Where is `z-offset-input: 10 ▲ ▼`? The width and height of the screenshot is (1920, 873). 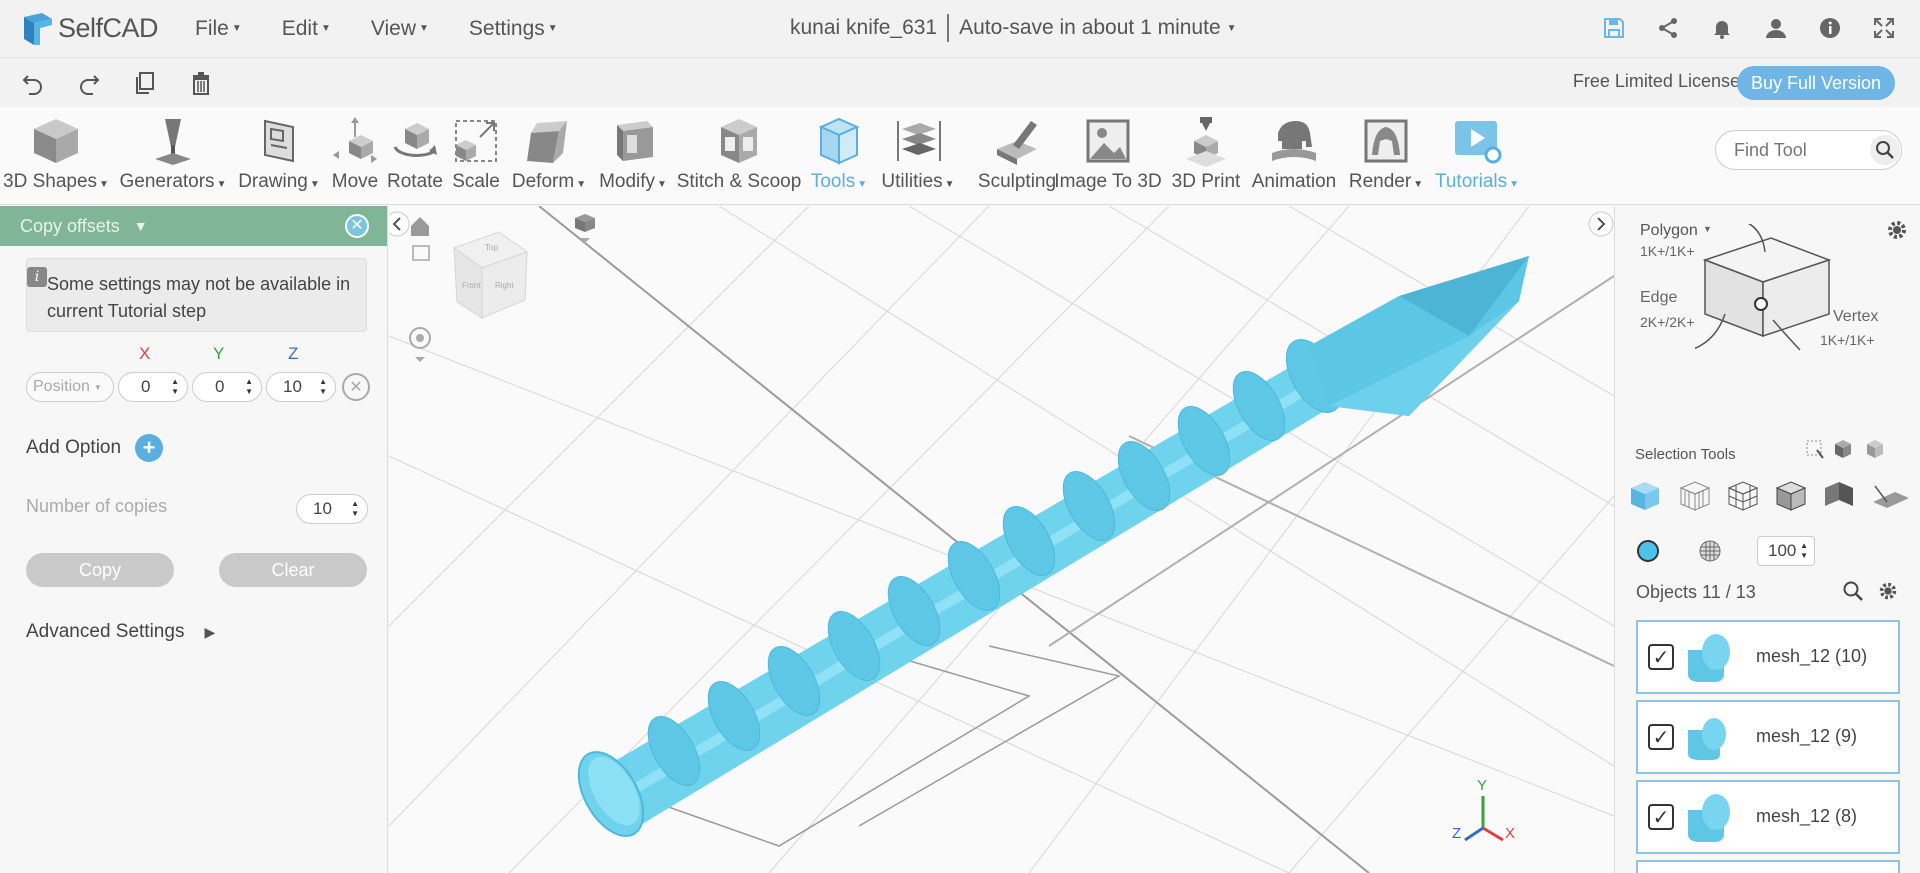 z-offset-input: 10 ▲ ▼ is located at coordinates (301, 387).